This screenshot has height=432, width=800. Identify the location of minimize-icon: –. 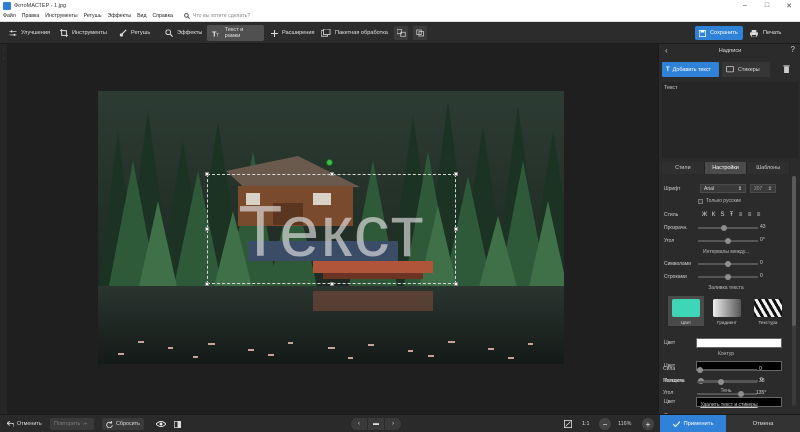
(745, 5).